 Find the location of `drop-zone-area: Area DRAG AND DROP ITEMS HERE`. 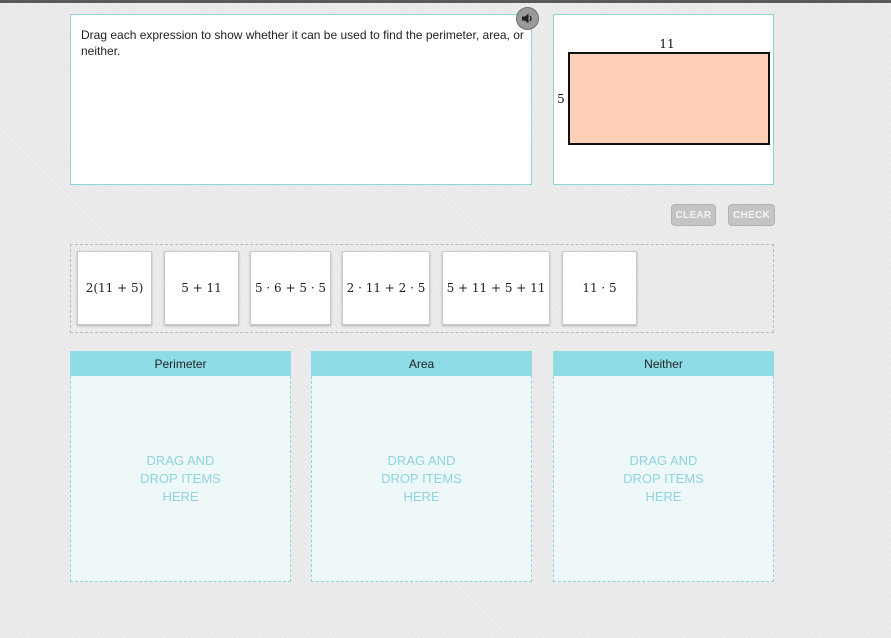

drop-zone-area: Area DRAG AND DROP ITEMS HERE is located at coordinates (421, 466).